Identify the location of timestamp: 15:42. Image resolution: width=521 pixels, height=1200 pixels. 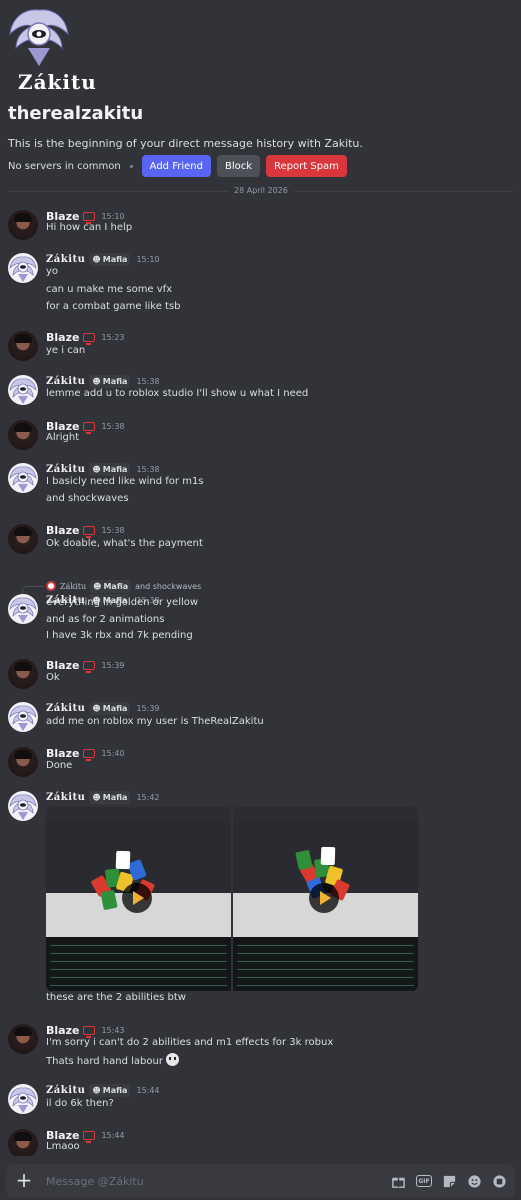
(147, 797).